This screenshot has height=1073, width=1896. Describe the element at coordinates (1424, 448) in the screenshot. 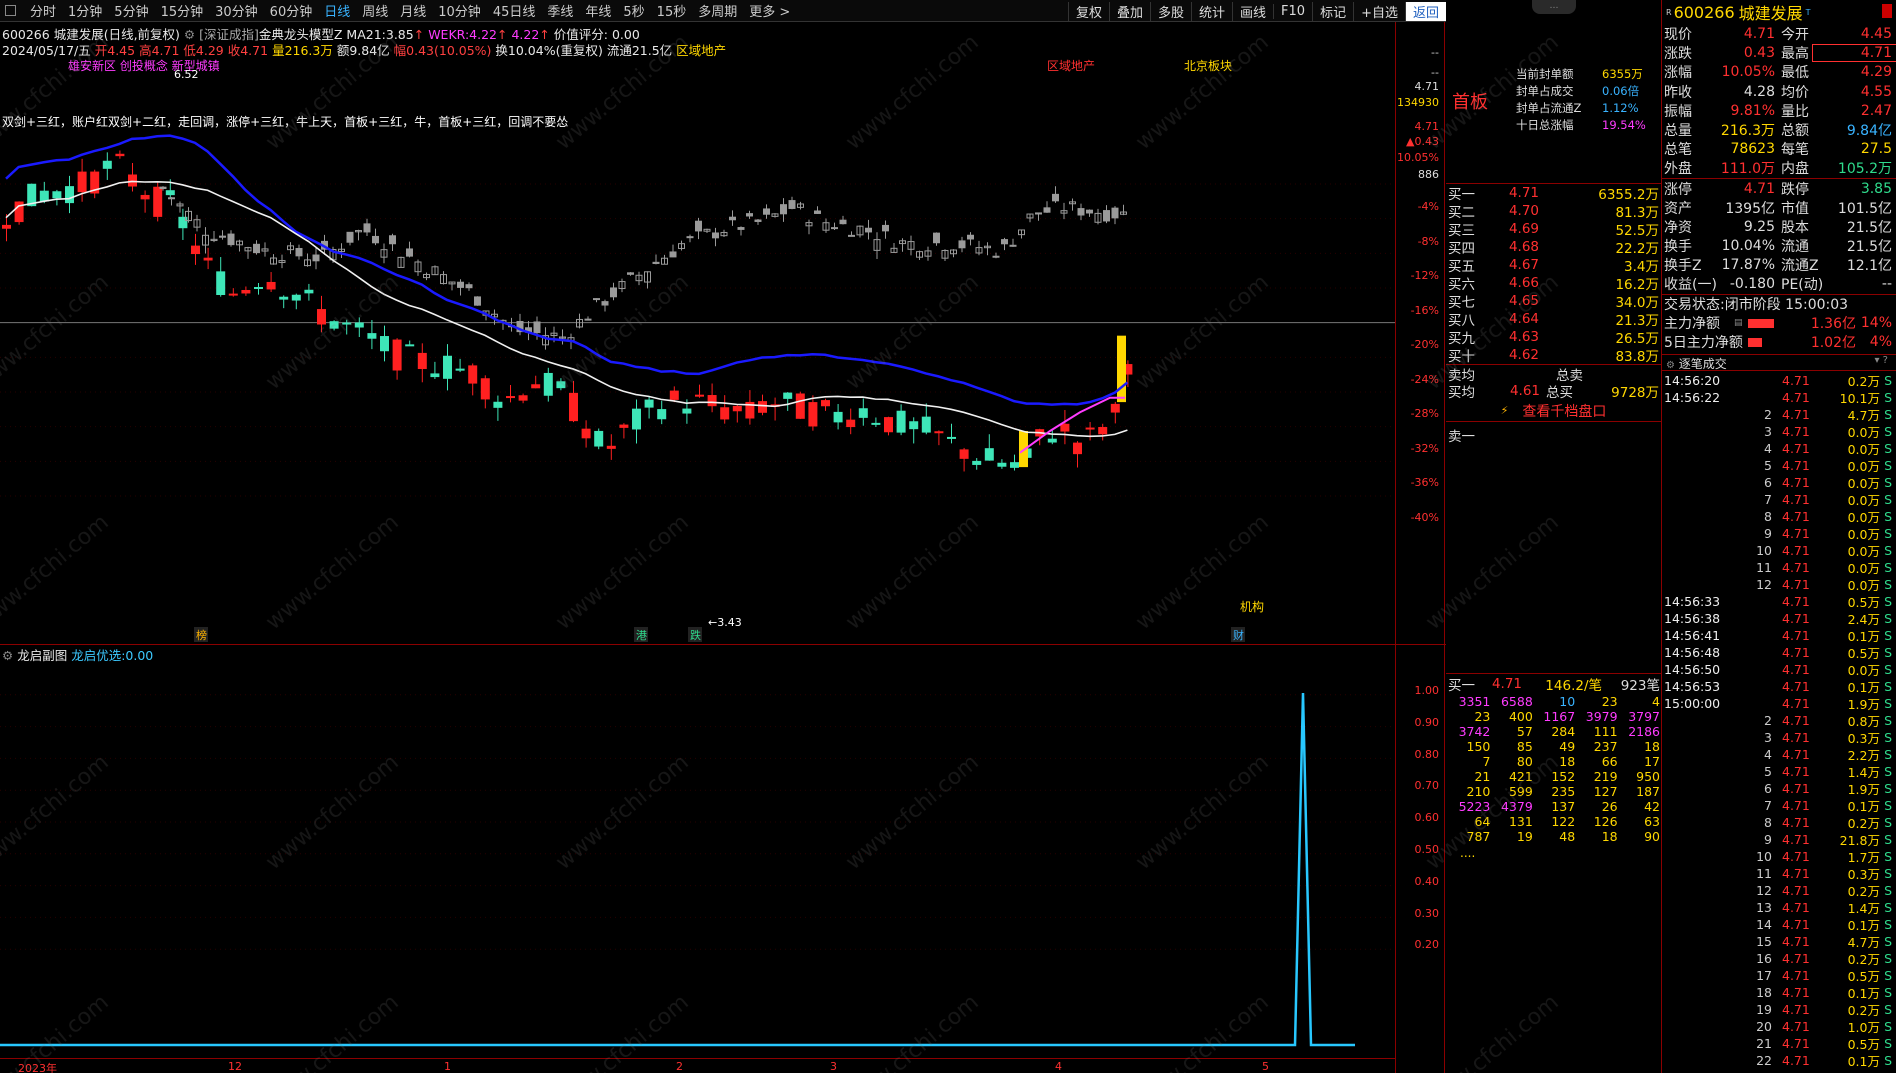

I see `axis-pct-label: -32%` at that location.